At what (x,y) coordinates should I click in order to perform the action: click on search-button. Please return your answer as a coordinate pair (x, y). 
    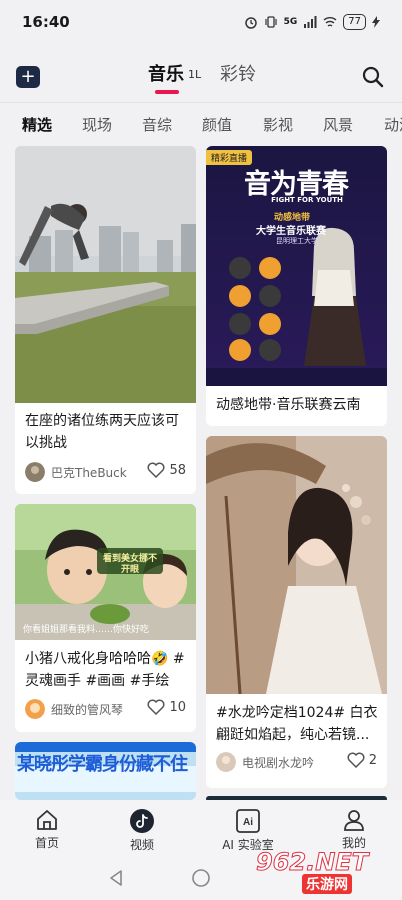
    Looking at the image, I should click on (373, 77).